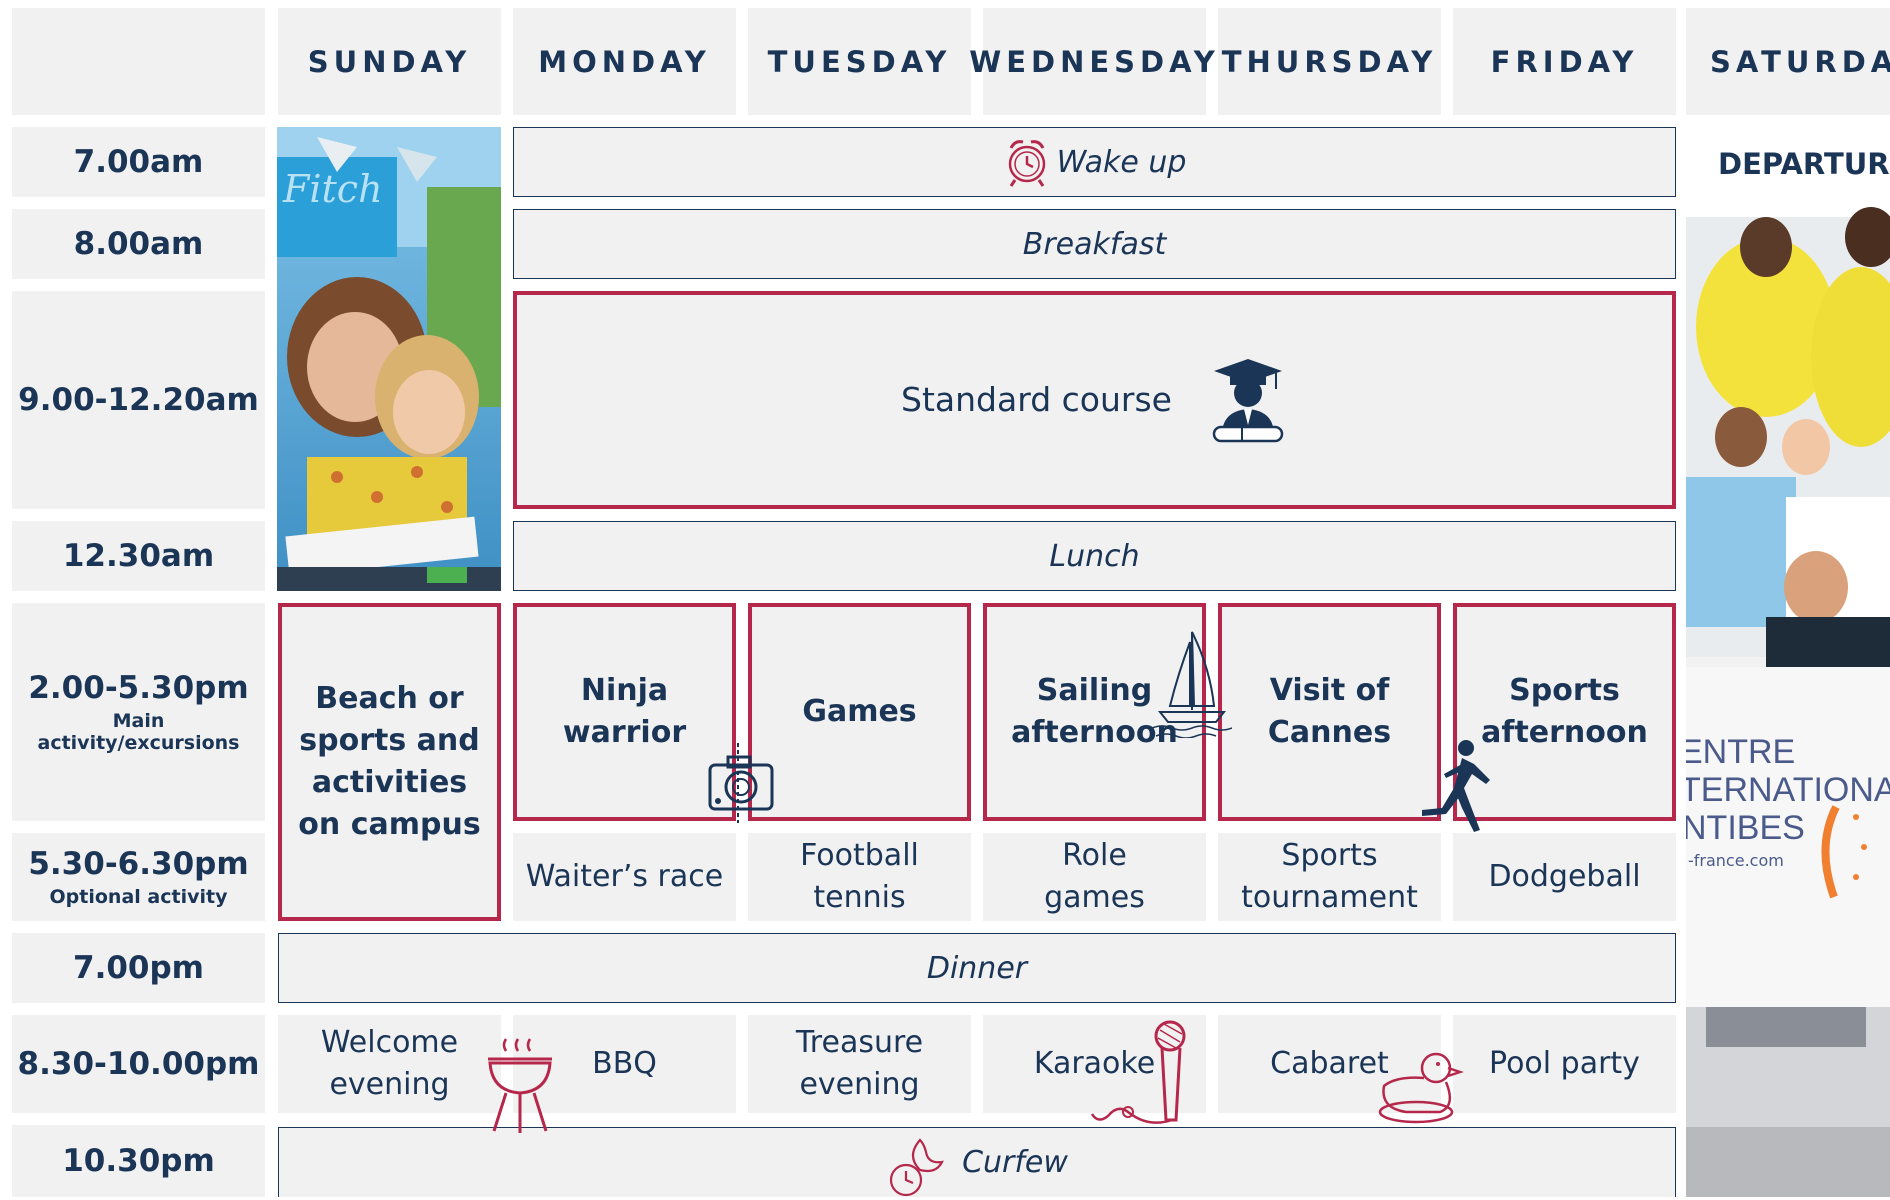 The image size is (1890, 1200). Describe the element at coordinates (389, 61) in the screenshot. I see `day-header-sunday: SUNDAY` at that location.